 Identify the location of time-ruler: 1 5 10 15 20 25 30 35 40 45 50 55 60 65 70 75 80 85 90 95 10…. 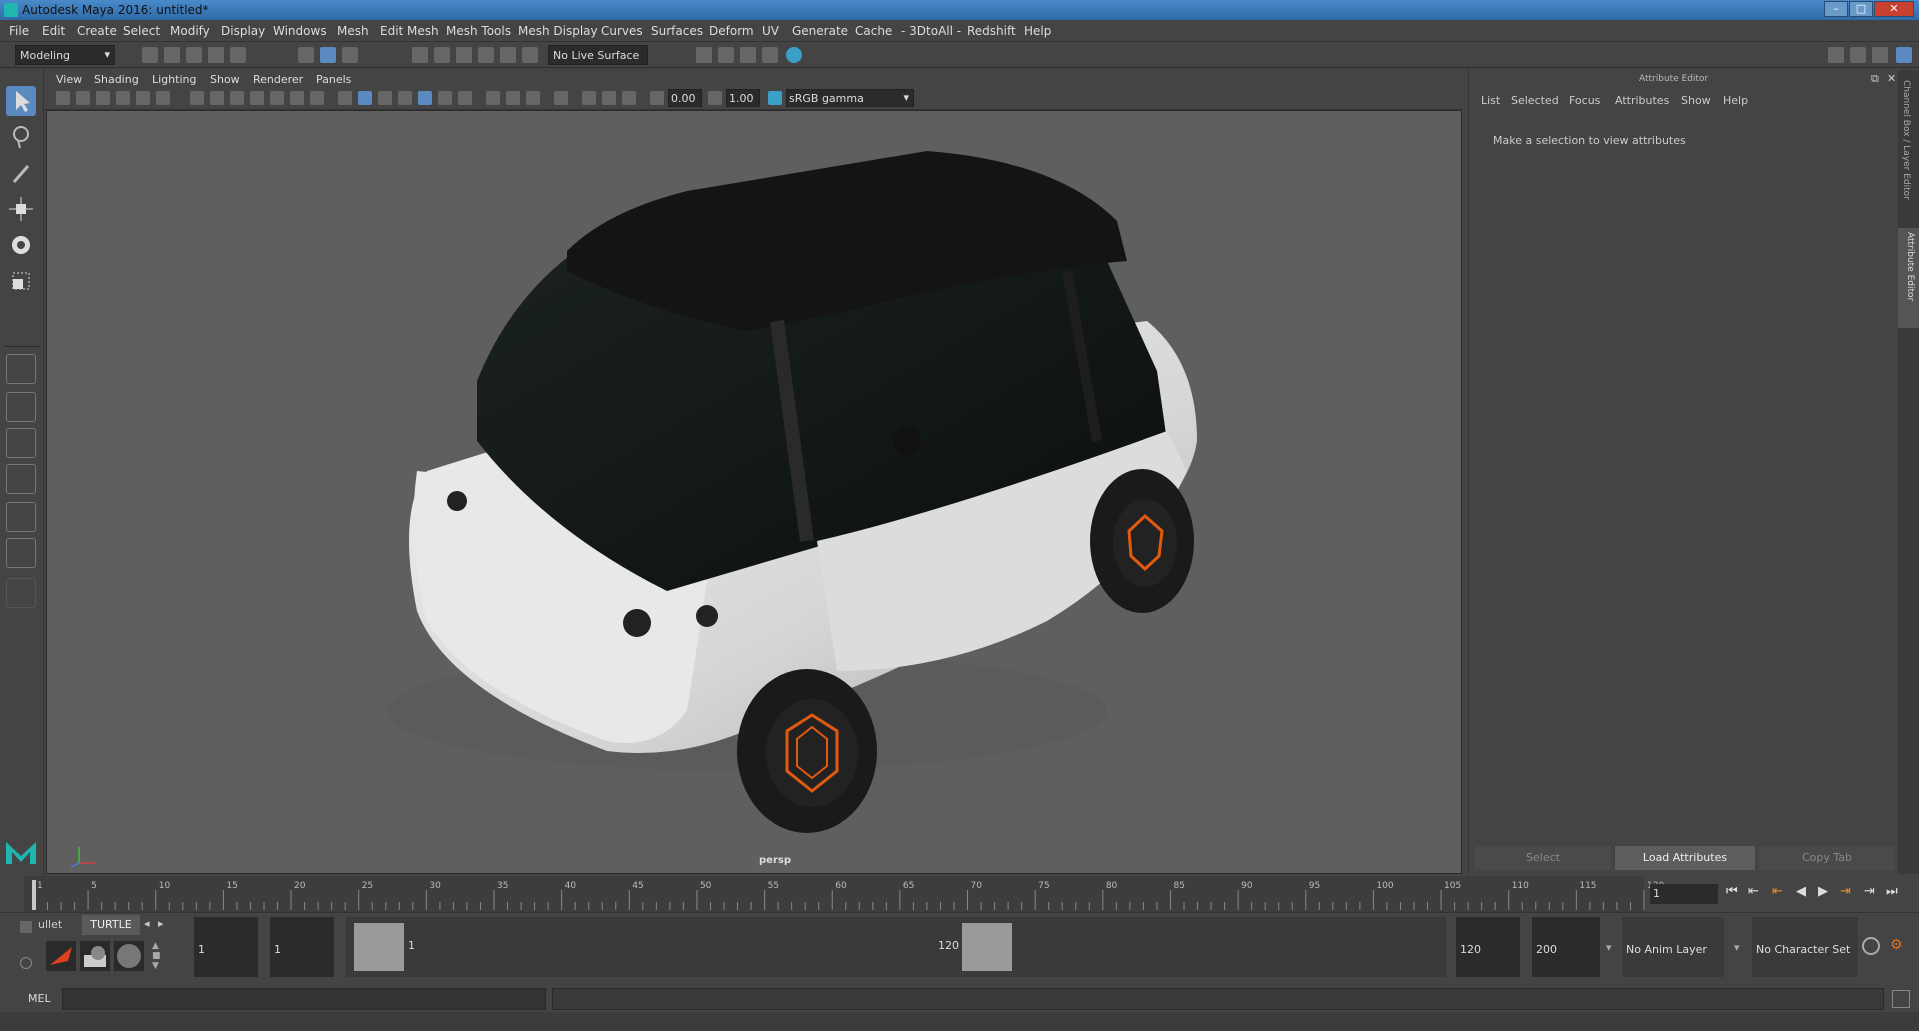
(844, 894).